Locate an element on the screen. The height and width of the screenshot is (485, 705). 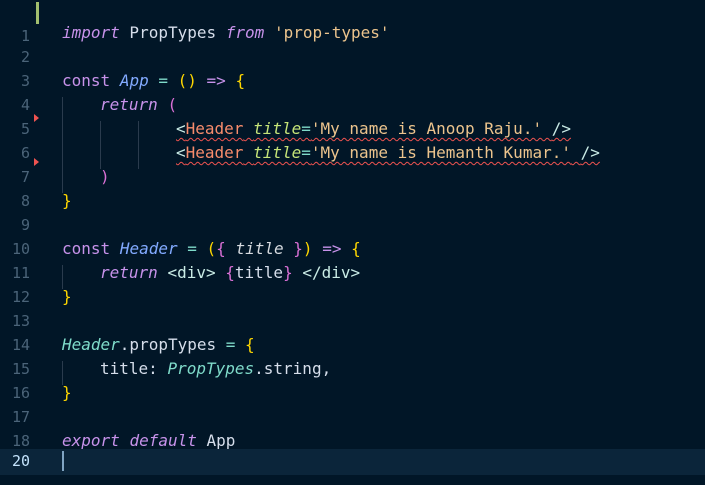
keyword-token: from is located at coordinates (245, 32).